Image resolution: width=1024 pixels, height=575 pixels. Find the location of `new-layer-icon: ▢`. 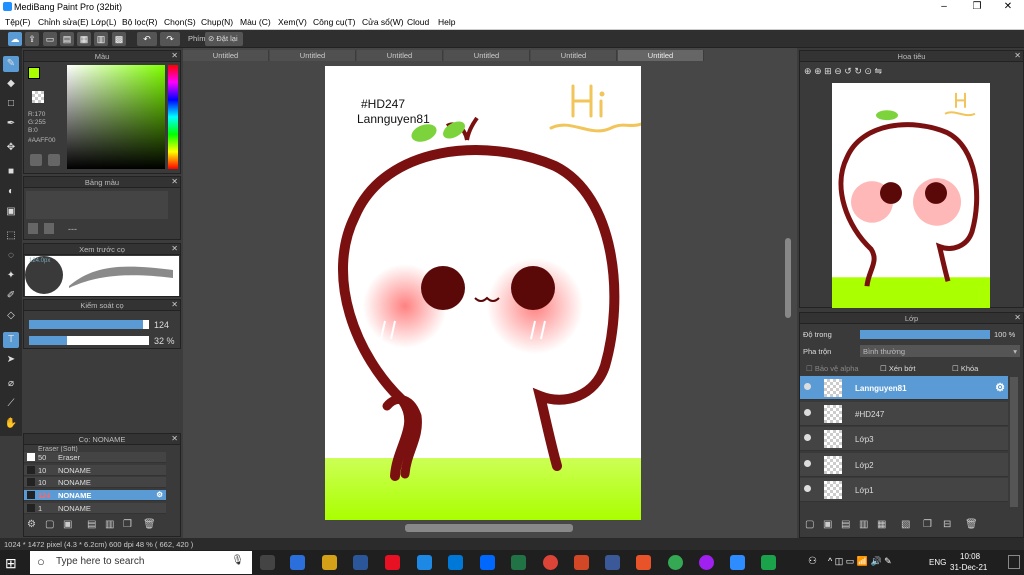

new-layer-icon: ▢ is located at coordinates (809, 524).